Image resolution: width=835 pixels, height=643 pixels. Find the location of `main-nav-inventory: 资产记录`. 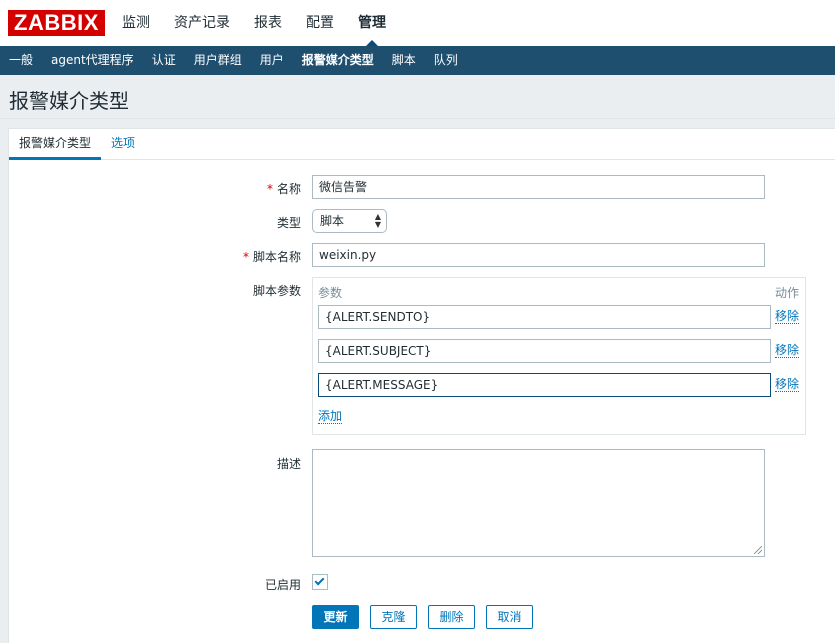

main-nav-inventory: 资产记录 is located at coordinates (202, 23).